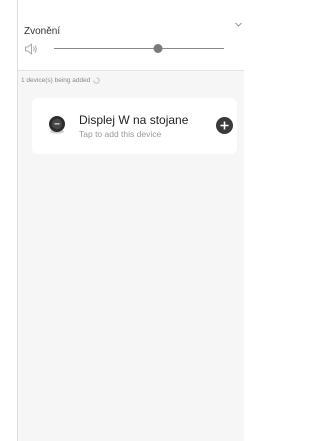  I want to click on speaker-icon, so click(31, 49).